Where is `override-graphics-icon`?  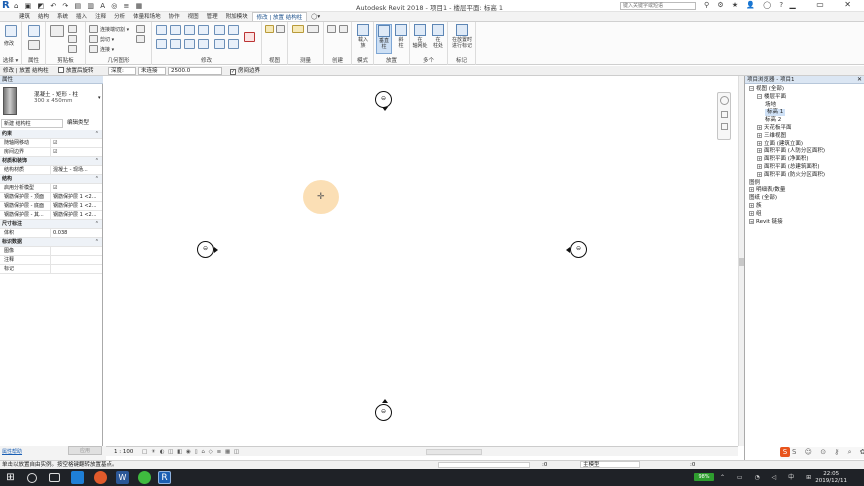
override-graphics-icon is located at coordinates (280, 29).